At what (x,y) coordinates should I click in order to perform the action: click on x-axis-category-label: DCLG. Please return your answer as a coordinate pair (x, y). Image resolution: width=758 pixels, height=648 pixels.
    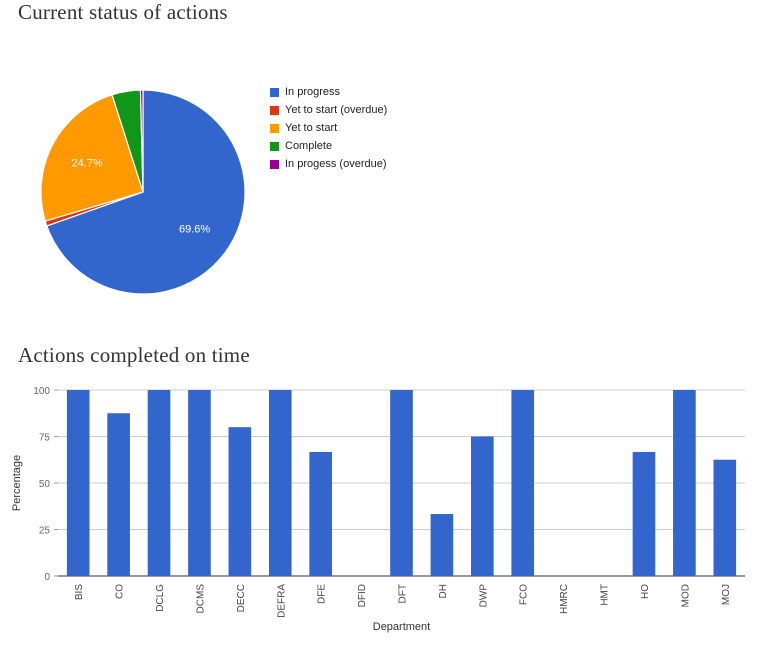
    Looking at the image, I should click on (160, 598).